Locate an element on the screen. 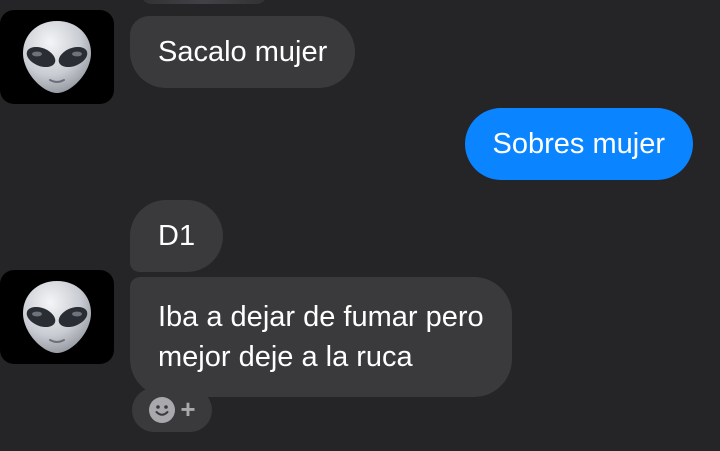  add-reaction-button: + is located at coordinates (172, 410).